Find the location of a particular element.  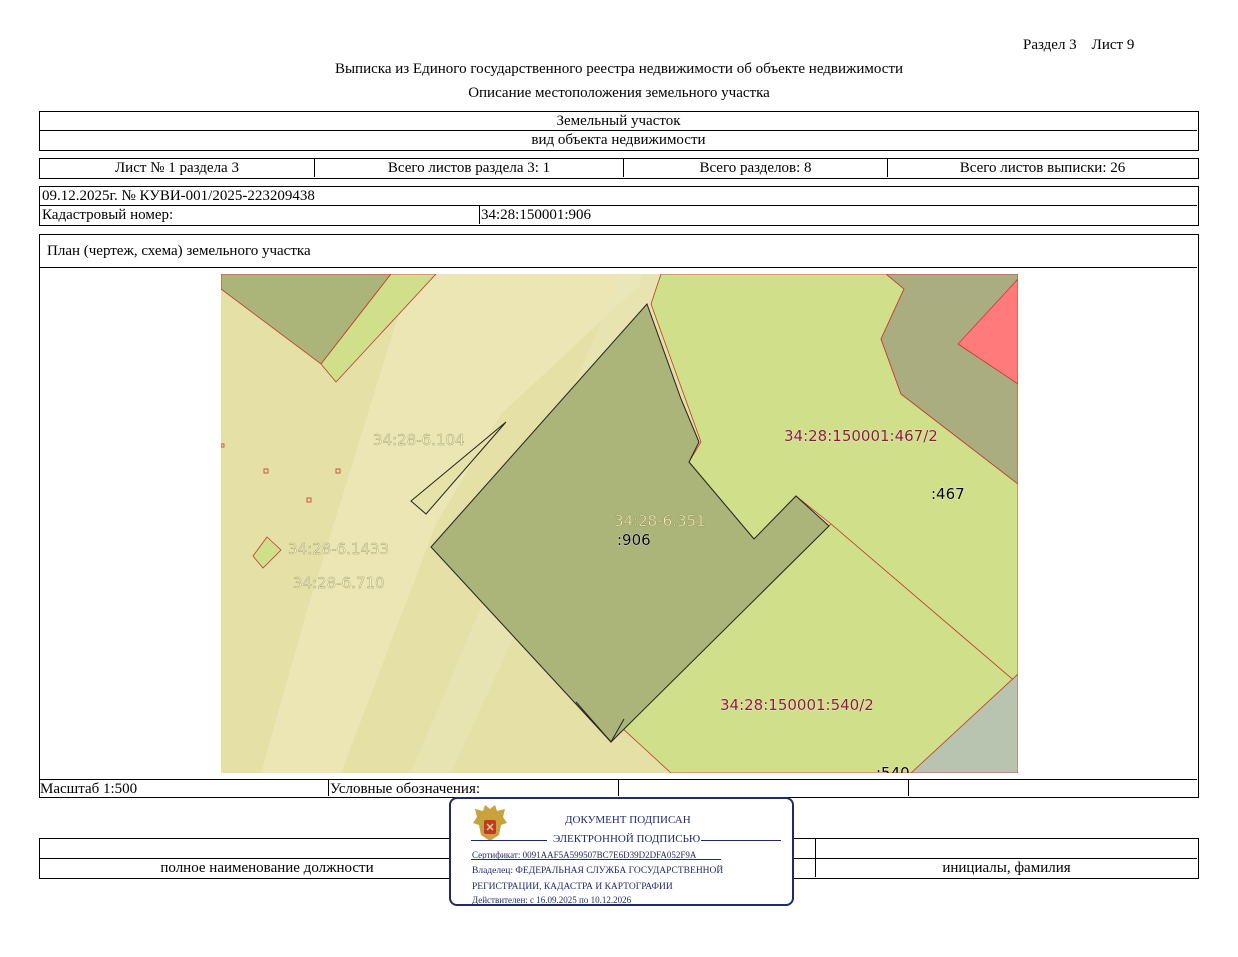

label-zone-351: 34:28-6.351 is located at coordinates (660, 521).